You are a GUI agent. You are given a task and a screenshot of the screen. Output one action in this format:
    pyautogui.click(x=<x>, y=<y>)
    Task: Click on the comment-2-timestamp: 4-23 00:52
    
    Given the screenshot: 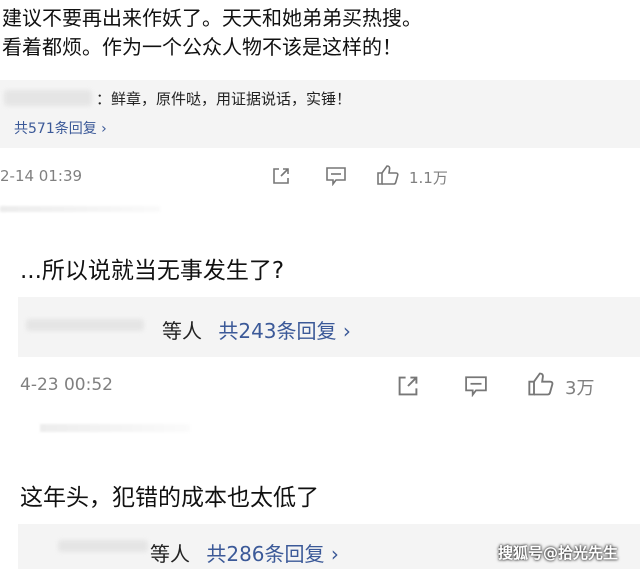 What is the action you would take?
    pyautogui.click(x=66, y=385)
    